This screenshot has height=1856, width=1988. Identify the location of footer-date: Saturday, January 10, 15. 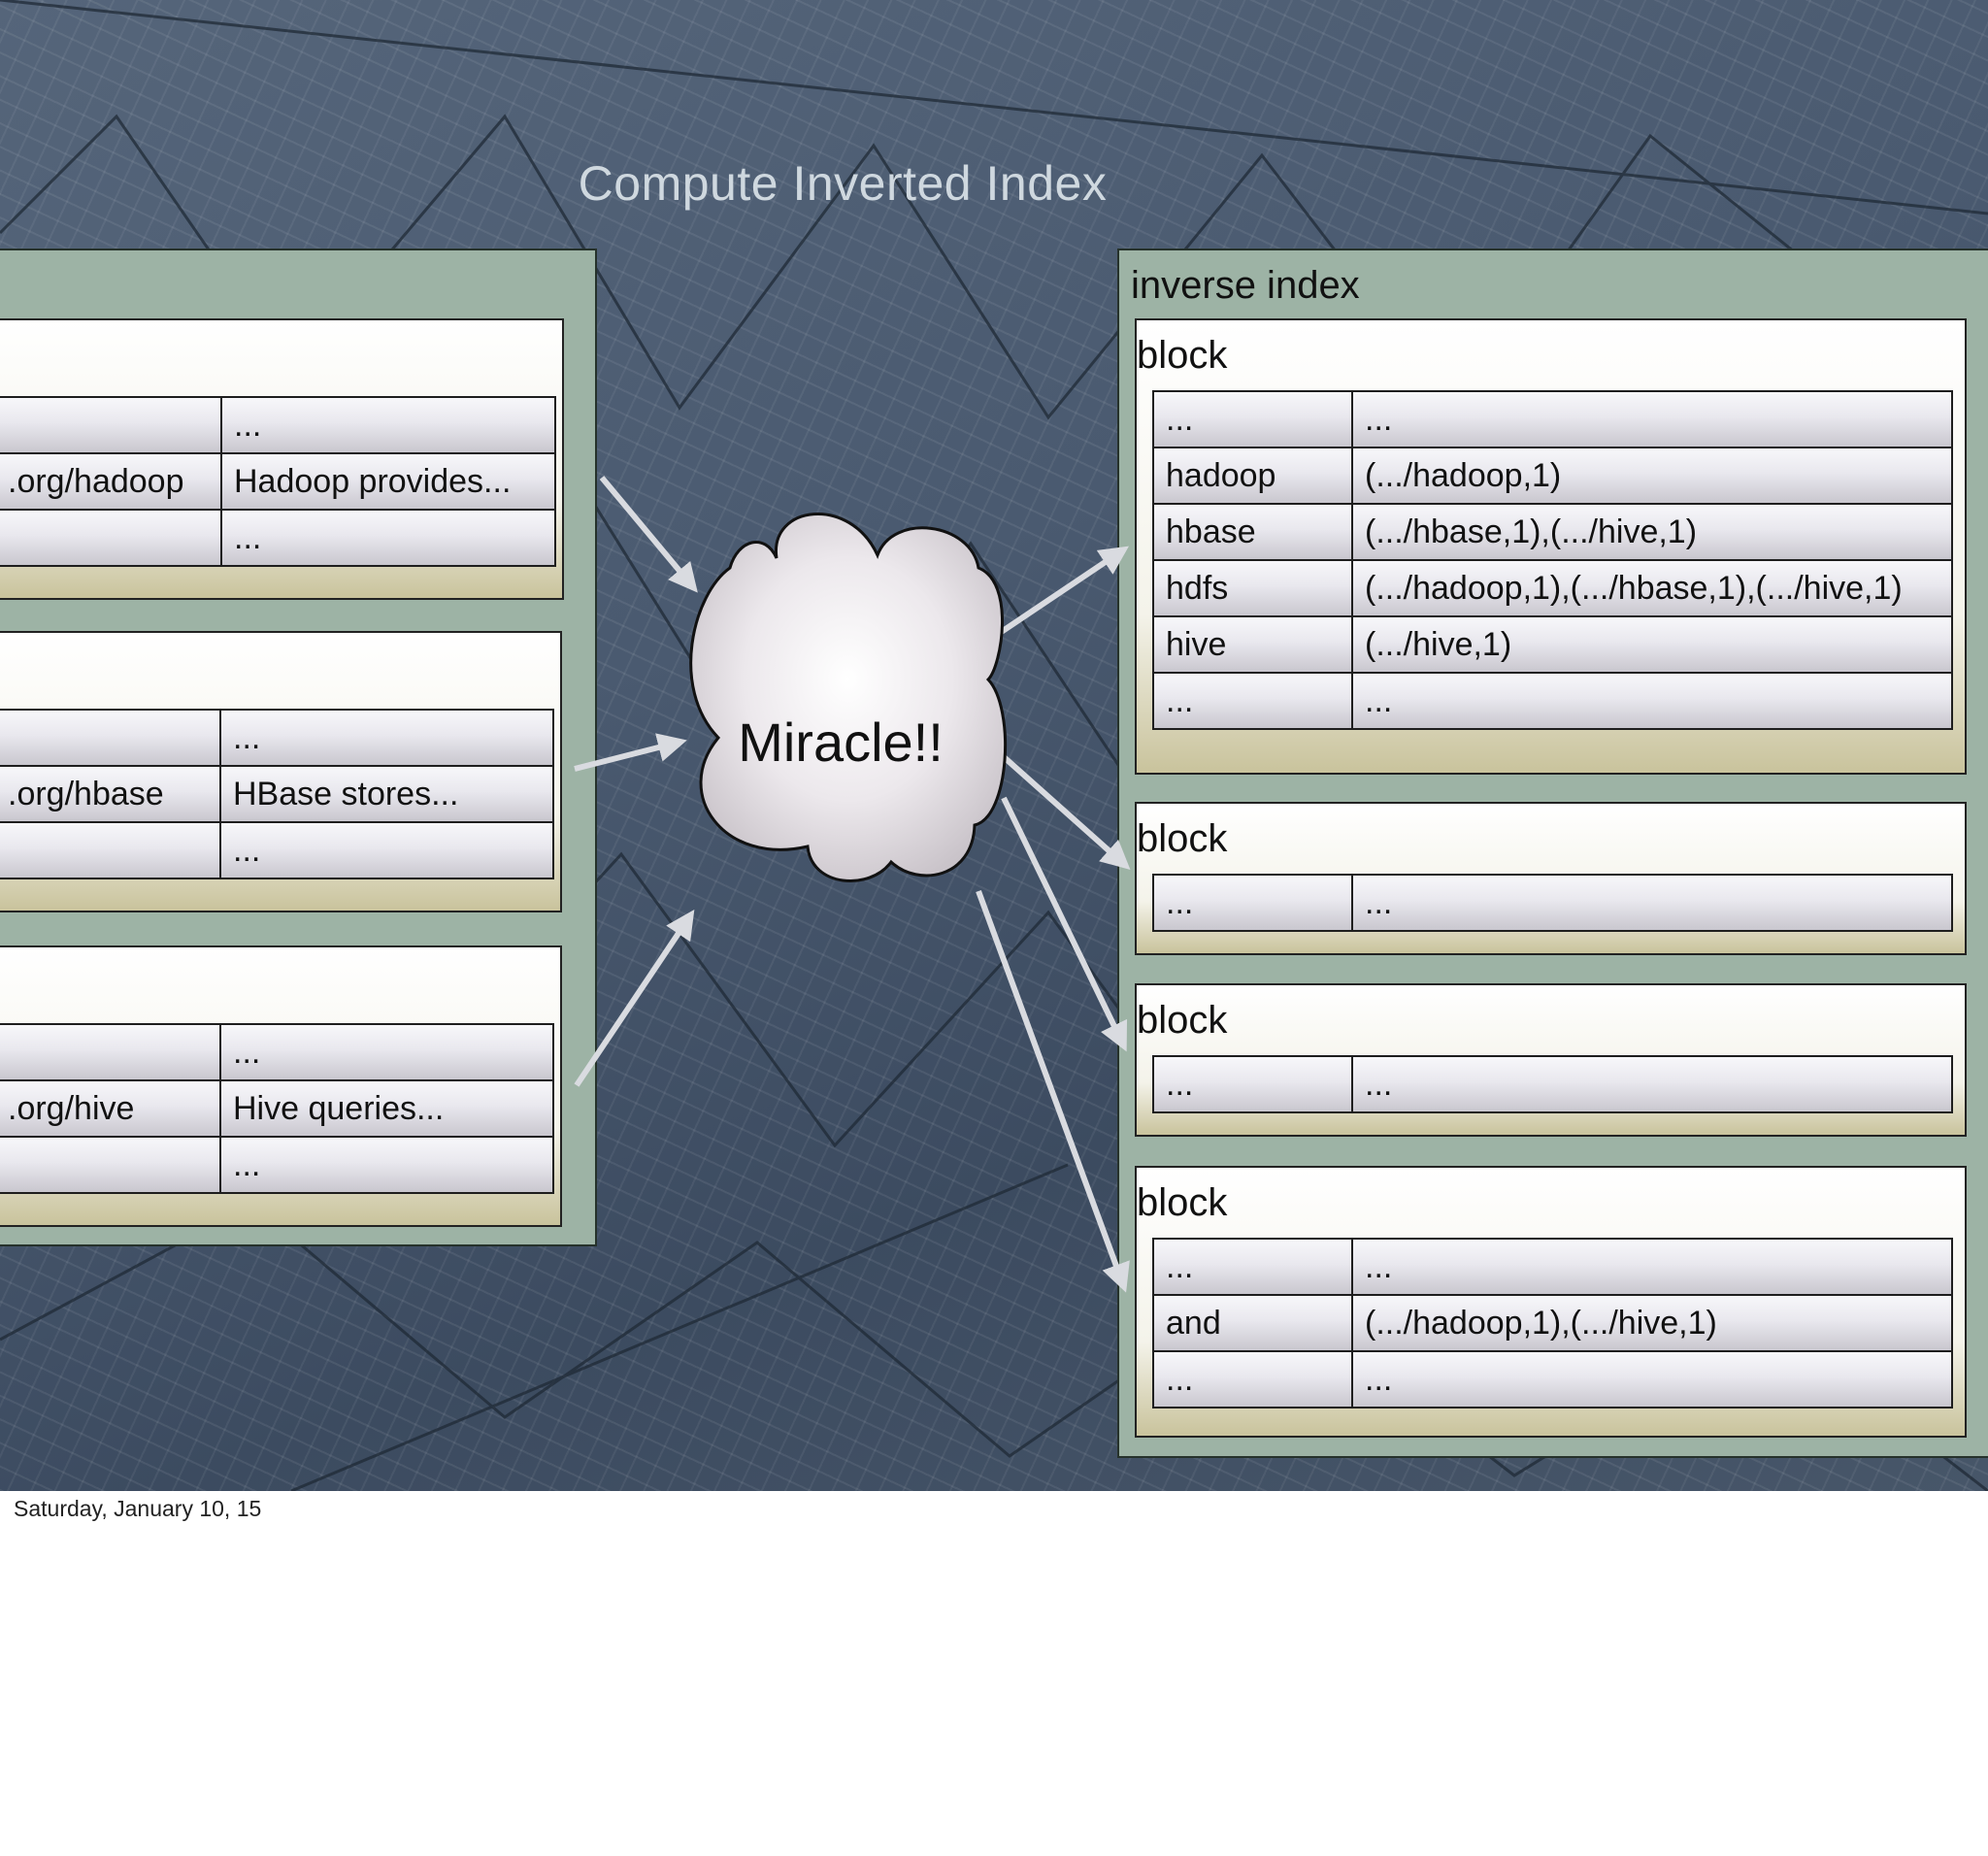
(138, 1508).